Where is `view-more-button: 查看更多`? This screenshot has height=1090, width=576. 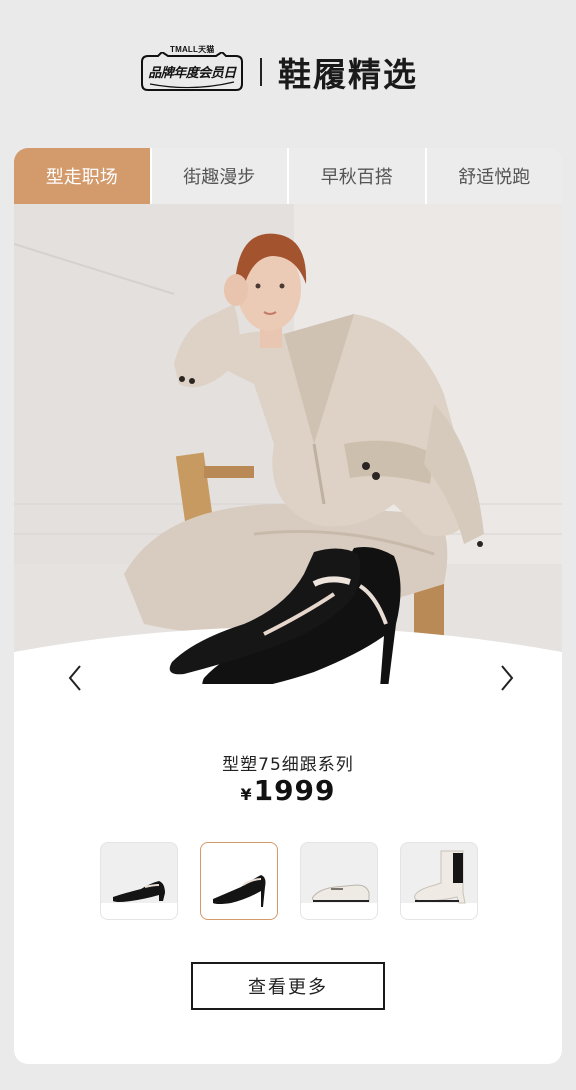 view-more-button: 查看更多 is located at coordinates (288, 986).